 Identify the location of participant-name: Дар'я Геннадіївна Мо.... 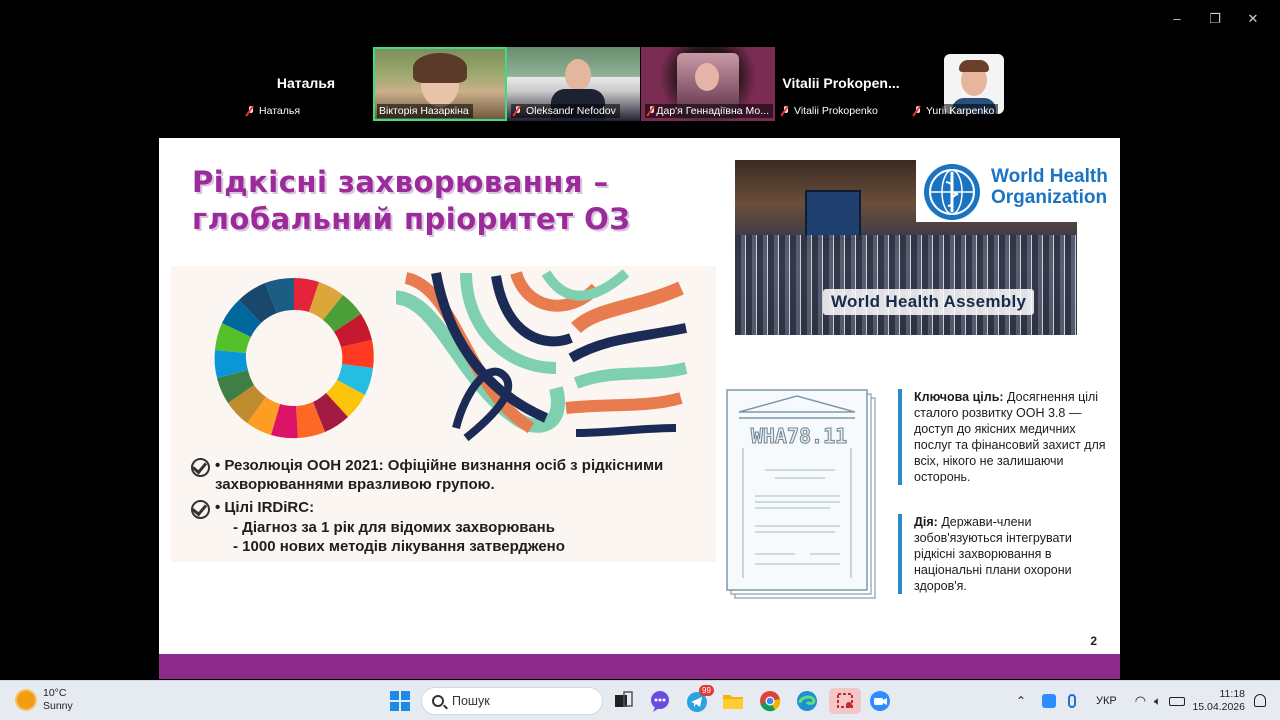
(712, 111).